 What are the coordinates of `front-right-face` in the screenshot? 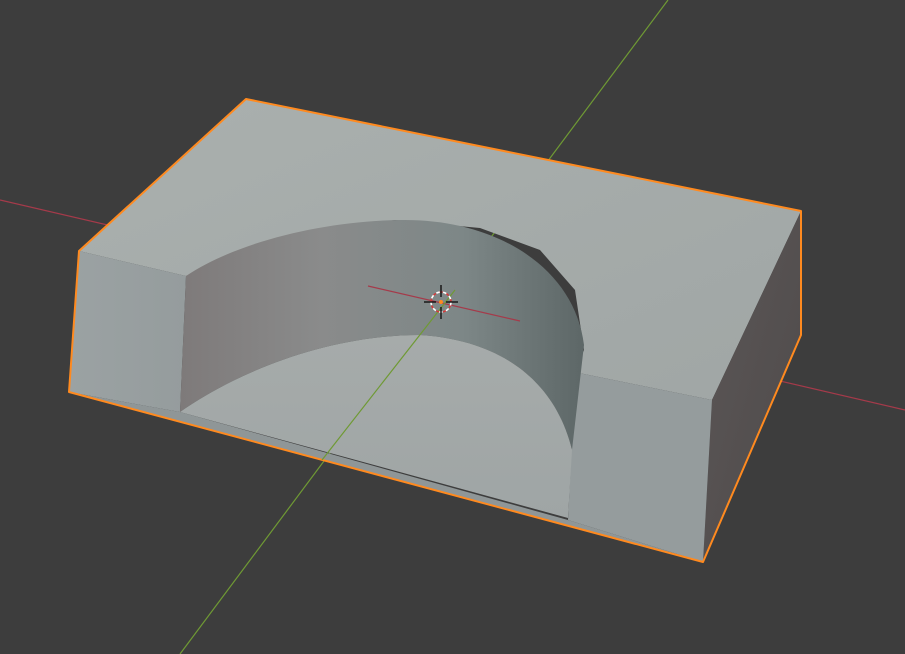 It's located at (640, 467).